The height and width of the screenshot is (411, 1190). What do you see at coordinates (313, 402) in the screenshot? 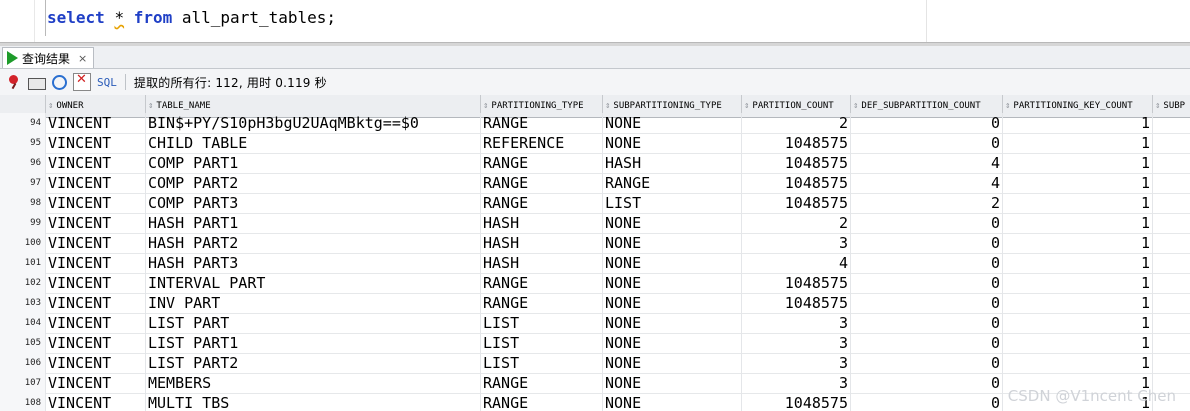
I see `table-cell: MULTI TBS` at bounding box center [313, 402].